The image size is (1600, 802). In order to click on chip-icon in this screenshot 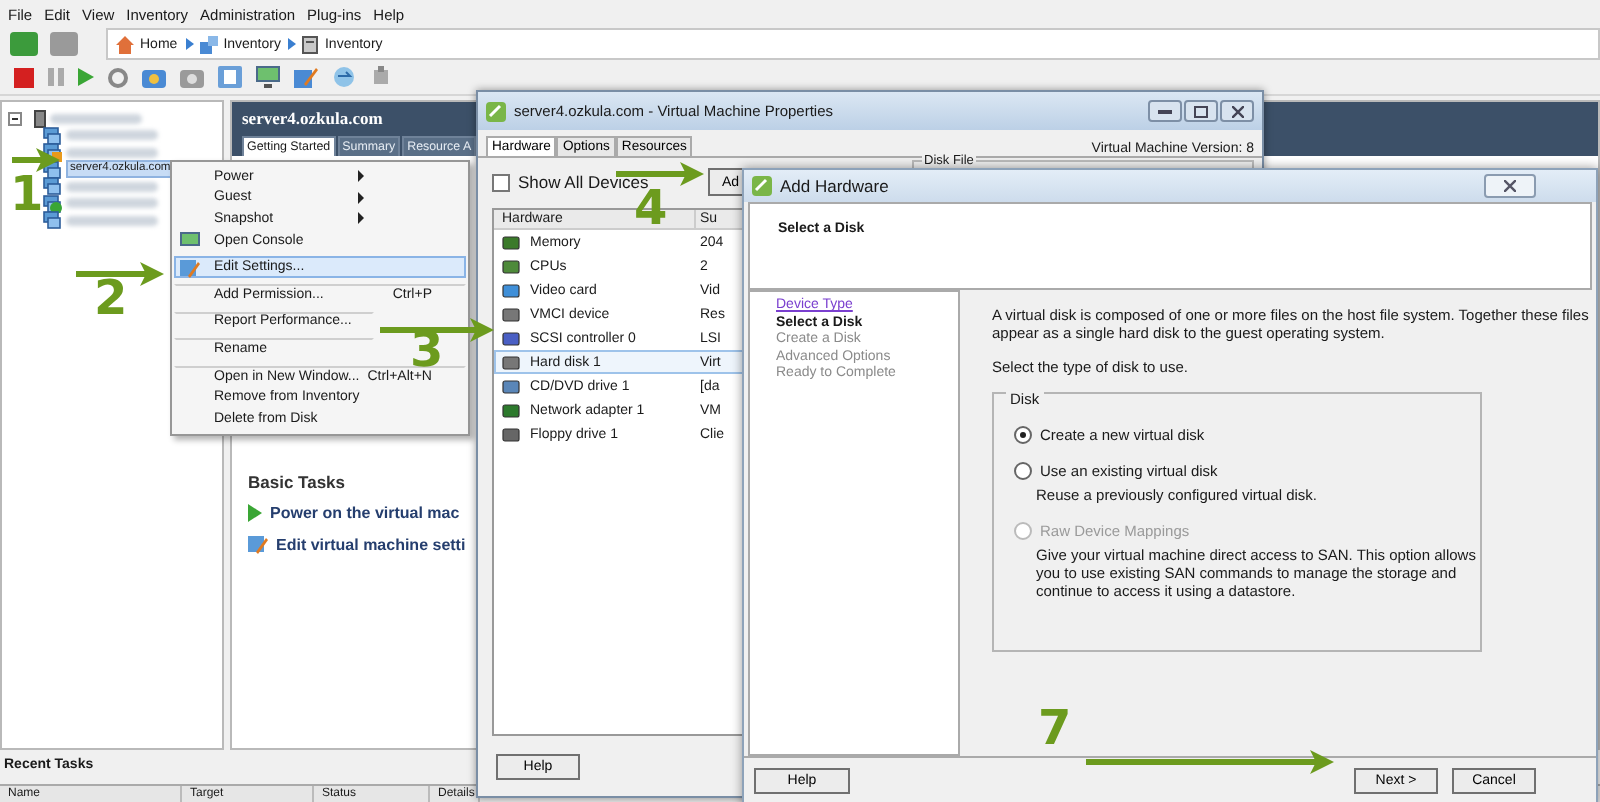, I will do `click(511, 266)`.